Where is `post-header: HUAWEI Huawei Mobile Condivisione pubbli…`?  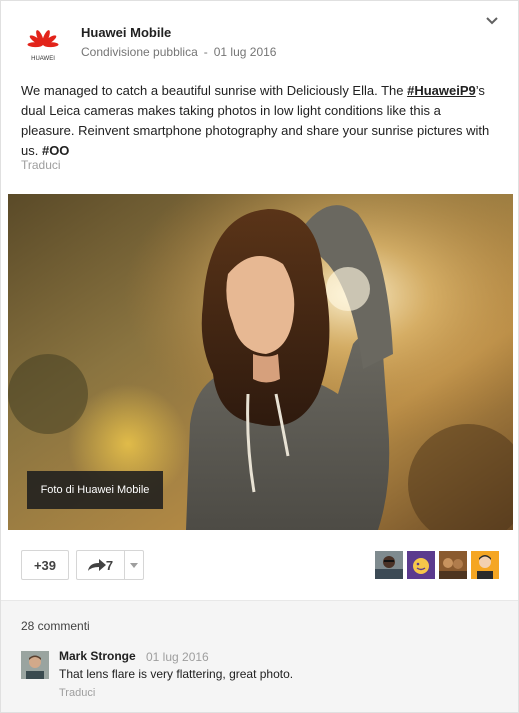 post-header: HUAWEI Huawei Mobile Condivisione pubbli… is located at coordinates (259, 37).